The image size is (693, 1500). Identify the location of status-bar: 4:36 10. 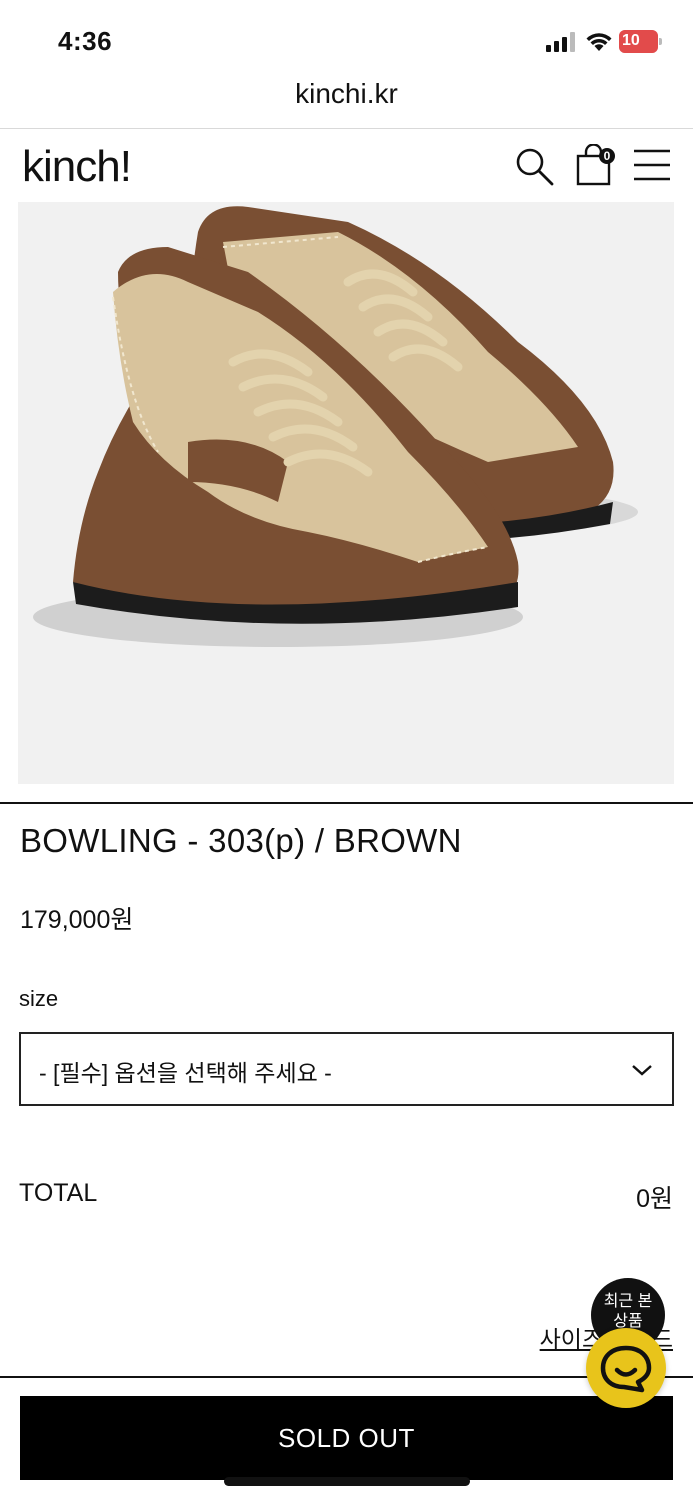
(346, 40).